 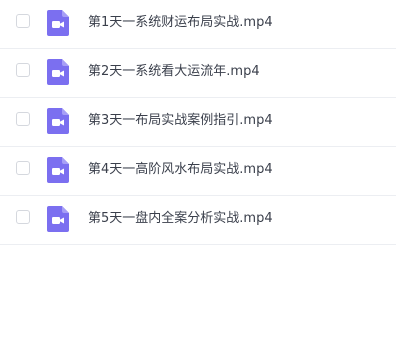 What do you see at coordinates (180, 219) in the screenshot?
I see `file-name: 第5天一盘内全案分析实战.mp4` at bounding box center [180, 219].